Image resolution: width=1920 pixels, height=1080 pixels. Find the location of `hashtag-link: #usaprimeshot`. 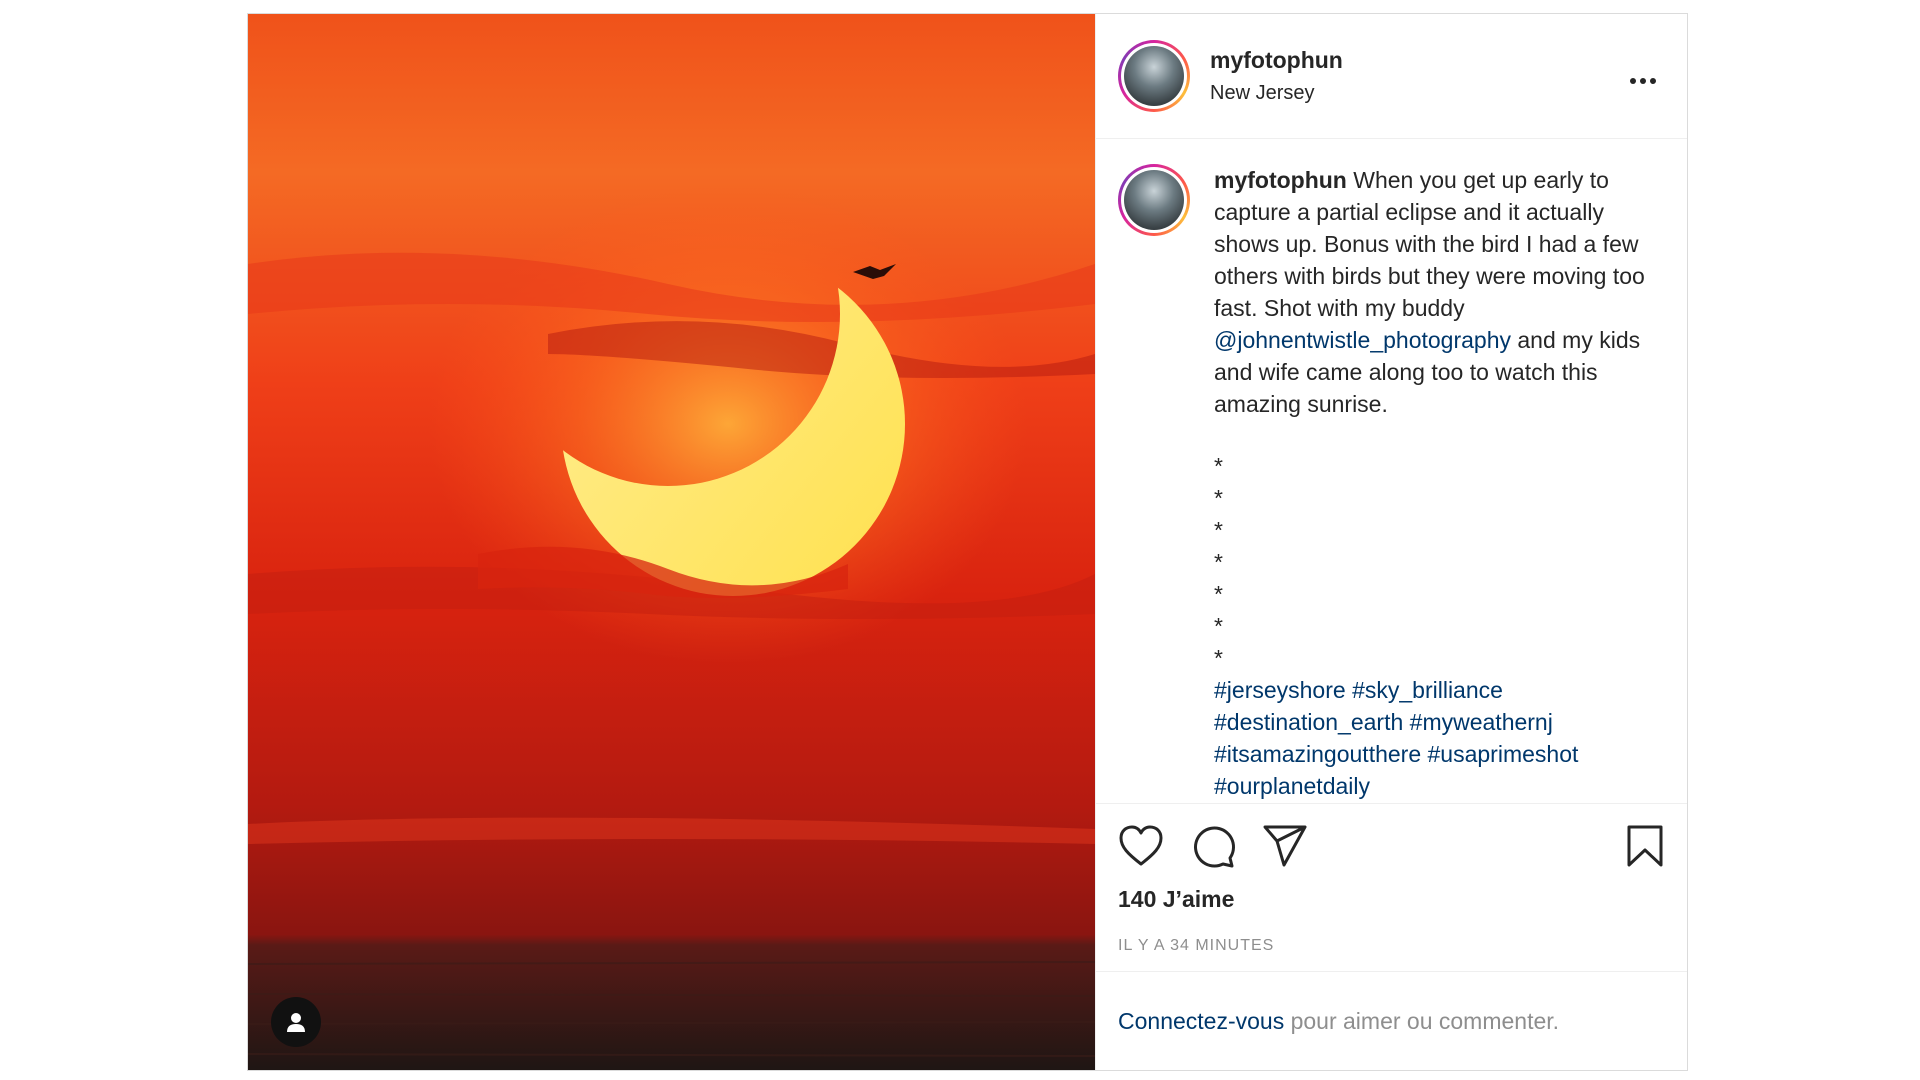

hashtag-link: #usaprimeshot is located at coordinates (1503, 754).